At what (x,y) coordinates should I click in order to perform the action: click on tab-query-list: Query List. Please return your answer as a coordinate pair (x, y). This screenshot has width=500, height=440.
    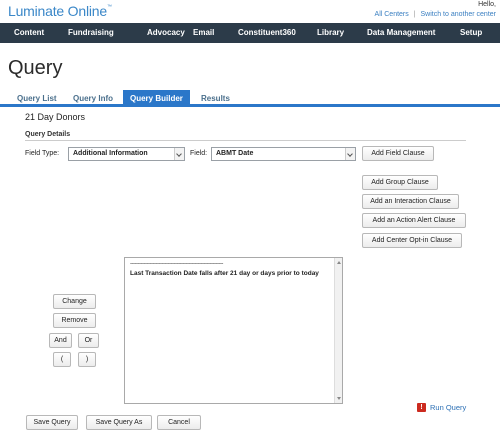
    Looking at the image, I should click on (37, 99).